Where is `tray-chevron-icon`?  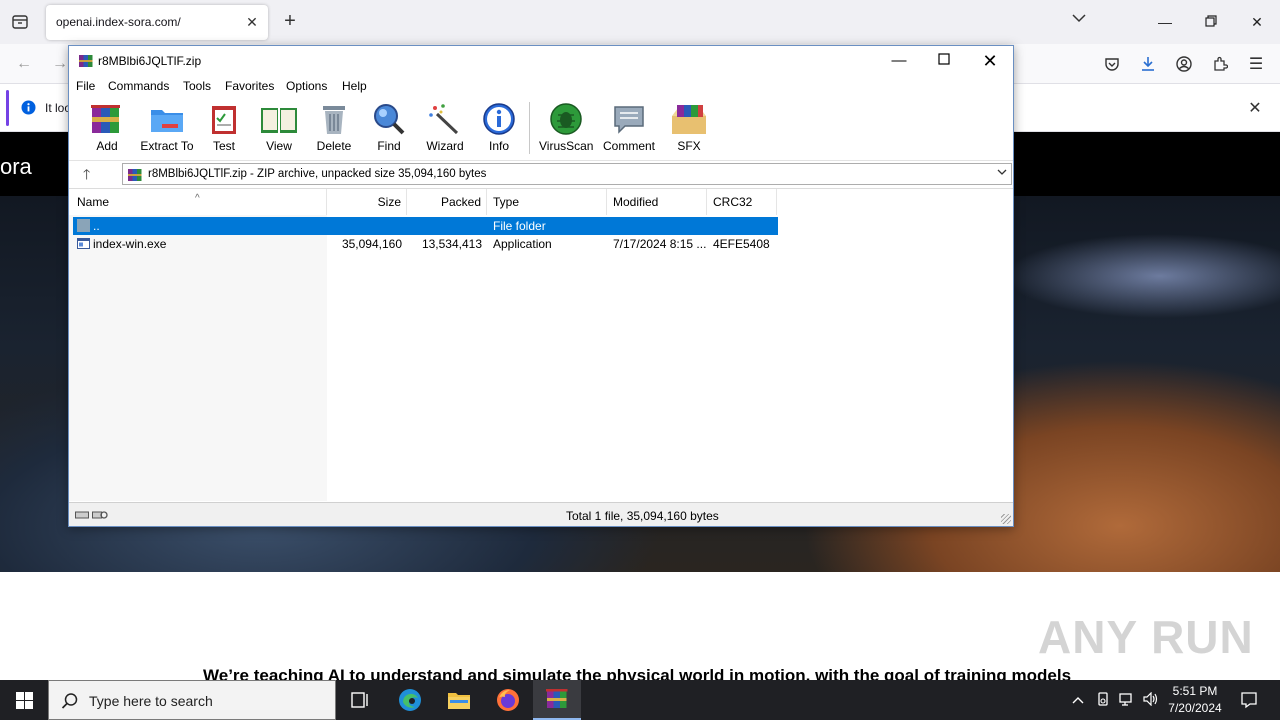
tray-chevron-icon is located at coordinates (1078, 700).